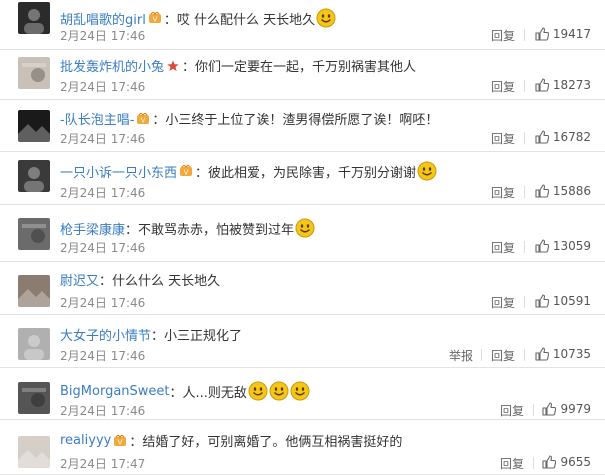 The height and width of the screenshot is (475, 605). I want to click on comment-text: 小三终于上位了诶！渣男得偿所愿了诶！啊呸！, so click(302, 120).